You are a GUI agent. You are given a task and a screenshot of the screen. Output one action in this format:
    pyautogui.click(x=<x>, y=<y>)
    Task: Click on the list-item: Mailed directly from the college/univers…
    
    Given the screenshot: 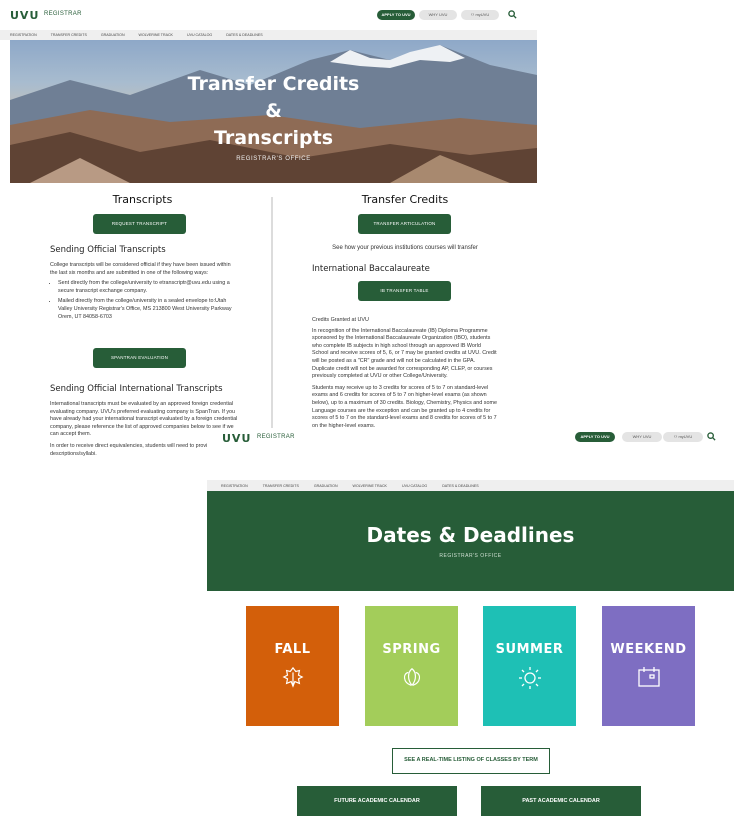 What is the action you would take?
    pyautogui.click(x=148, y=309)
    